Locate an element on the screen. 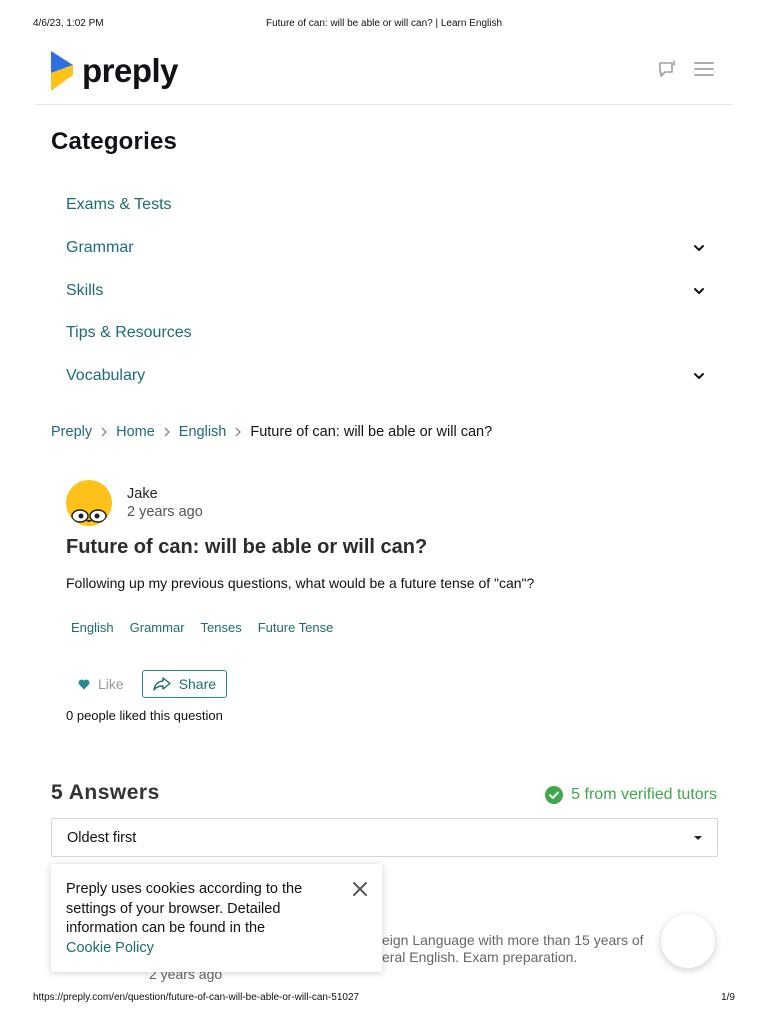 The image size is (768, 1024). chat-widget-button is located at coordinates (688, 941).